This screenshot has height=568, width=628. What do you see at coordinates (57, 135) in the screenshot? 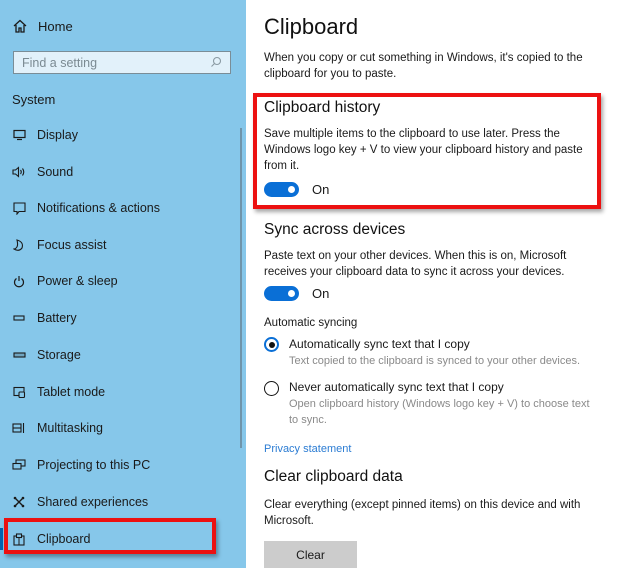
I see `sidebar-item-label: Display` at bounding box center [57, 135].